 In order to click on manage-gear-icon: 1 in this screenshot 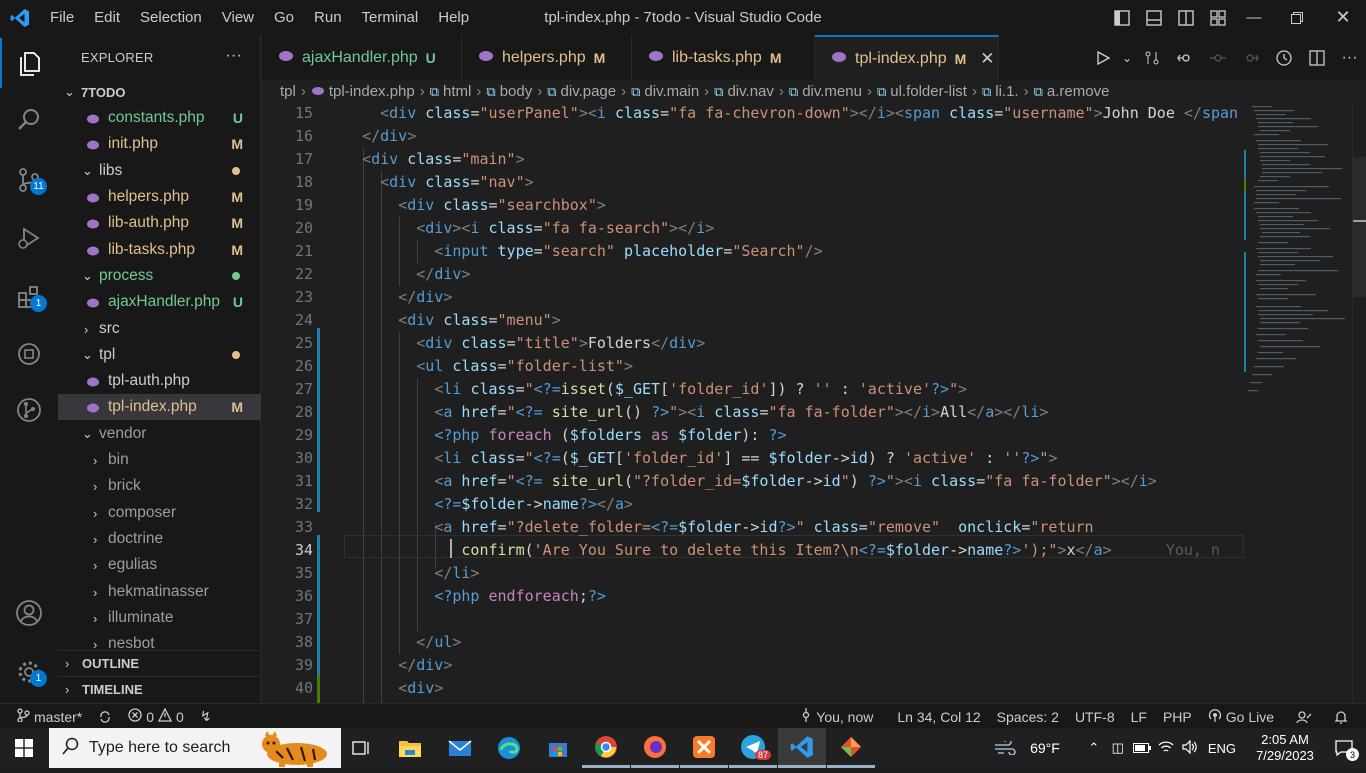, I will do `click(29, 672)`.